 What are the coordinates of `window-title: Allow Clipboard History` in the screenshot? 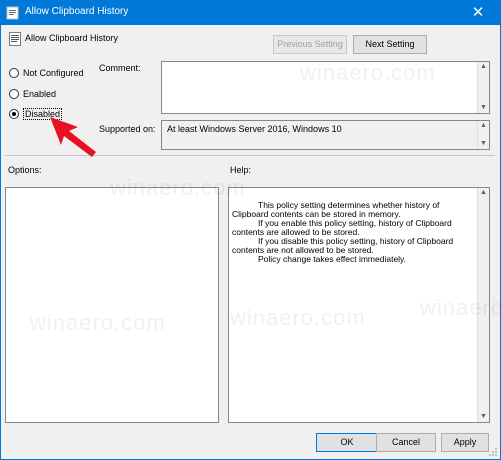 It's located at (77, 11).